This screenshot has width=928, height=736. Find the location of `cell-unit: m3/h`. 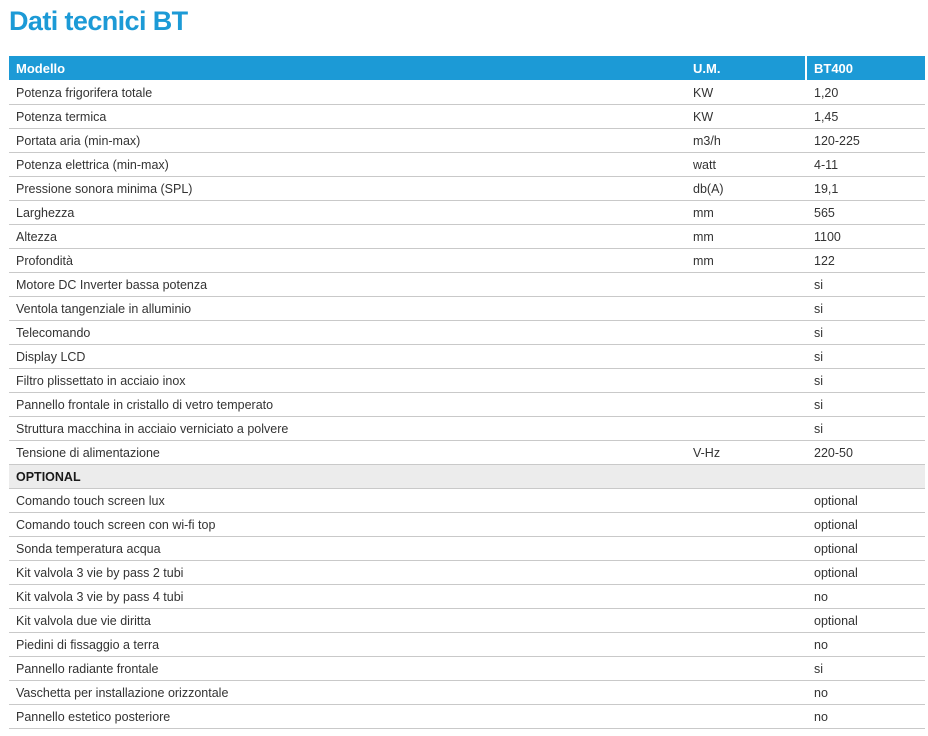

cell-unit: m3/h is located at coordinates (746, 140).